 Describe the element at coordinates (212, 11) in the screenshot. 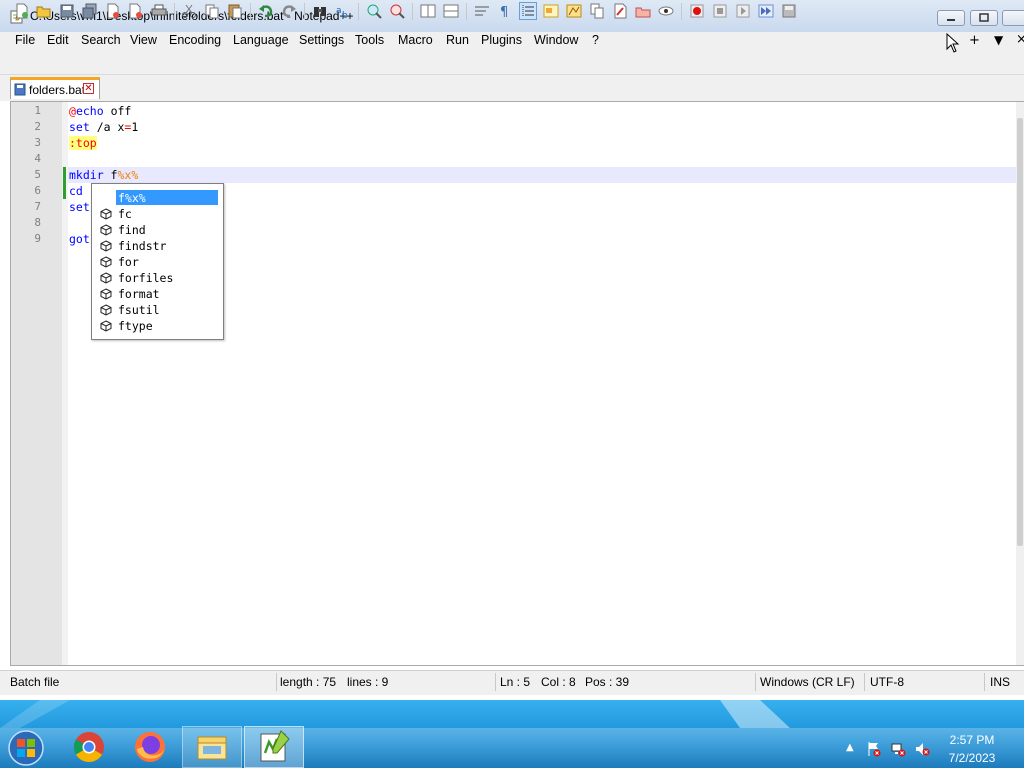

I see `copy-icon` at that location.